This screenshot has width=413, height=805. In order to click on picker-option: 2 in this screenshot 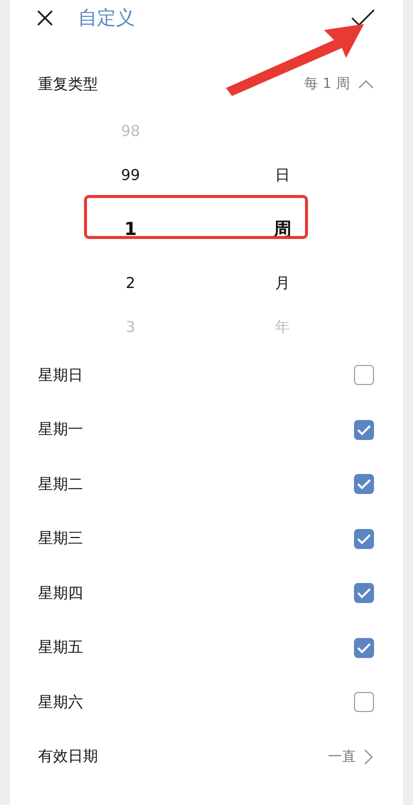, I will do `click(131, 283)`.